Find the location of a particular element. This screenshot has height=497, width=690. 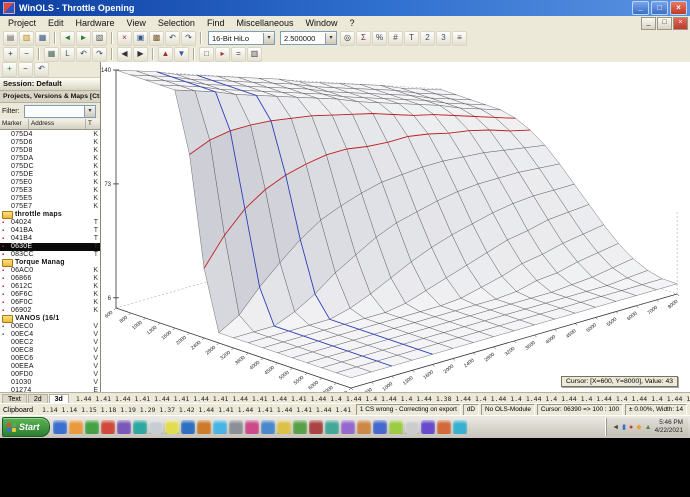

hex-view-icon: # is located at coordinates (395, 38).